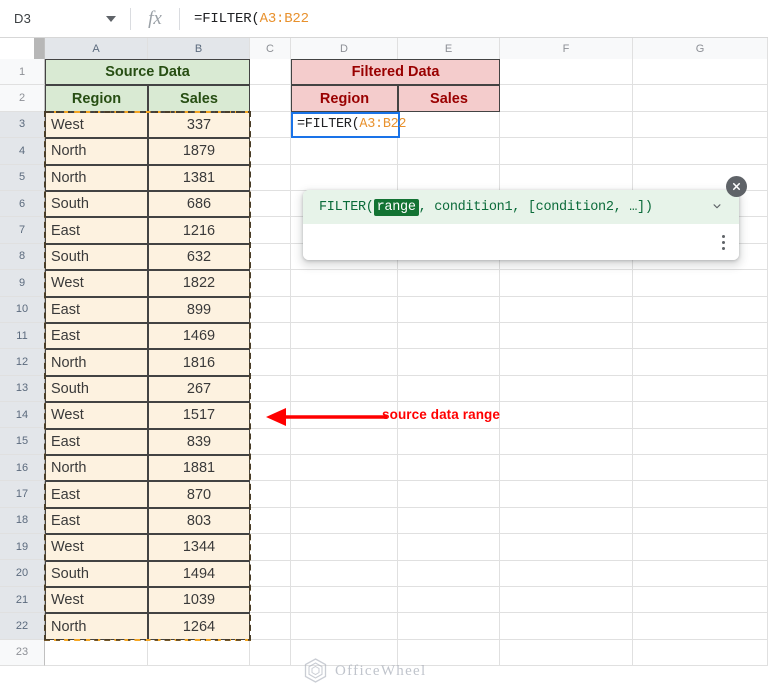  I want to click on cell-C15, so click(270, 441).